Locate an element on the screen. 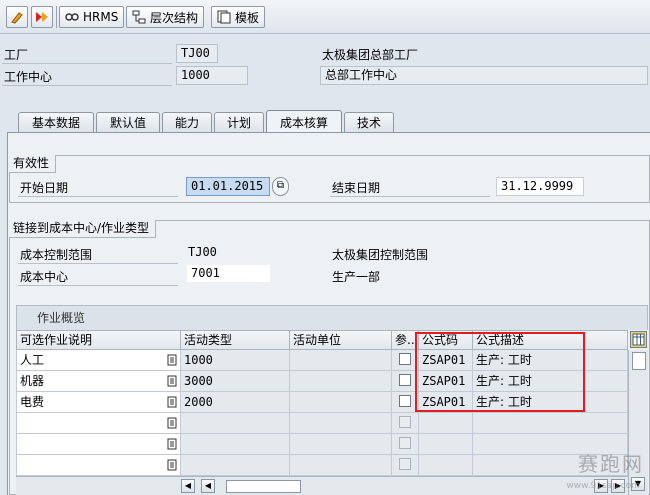 The height and width of the screenshot is (495, 650). calendar-icon: ⧉ is located at coordinates (280, 185).